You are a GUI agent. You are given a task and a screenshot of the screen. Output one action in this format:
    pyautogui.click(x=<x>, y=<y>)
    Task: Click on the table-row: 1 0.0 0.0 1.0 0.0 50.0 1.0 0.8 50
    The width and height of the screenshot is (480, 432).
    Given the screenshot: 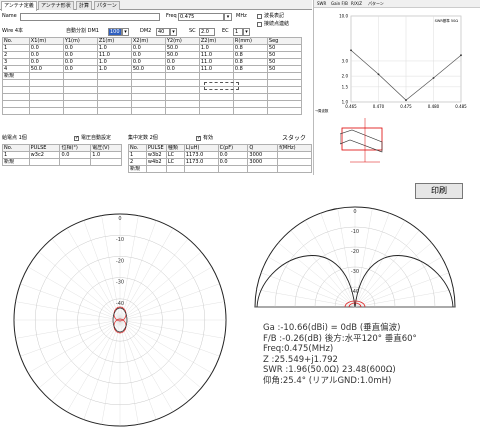 What is the action you would take?
    pyautogui.click(x=152, y=48)
    